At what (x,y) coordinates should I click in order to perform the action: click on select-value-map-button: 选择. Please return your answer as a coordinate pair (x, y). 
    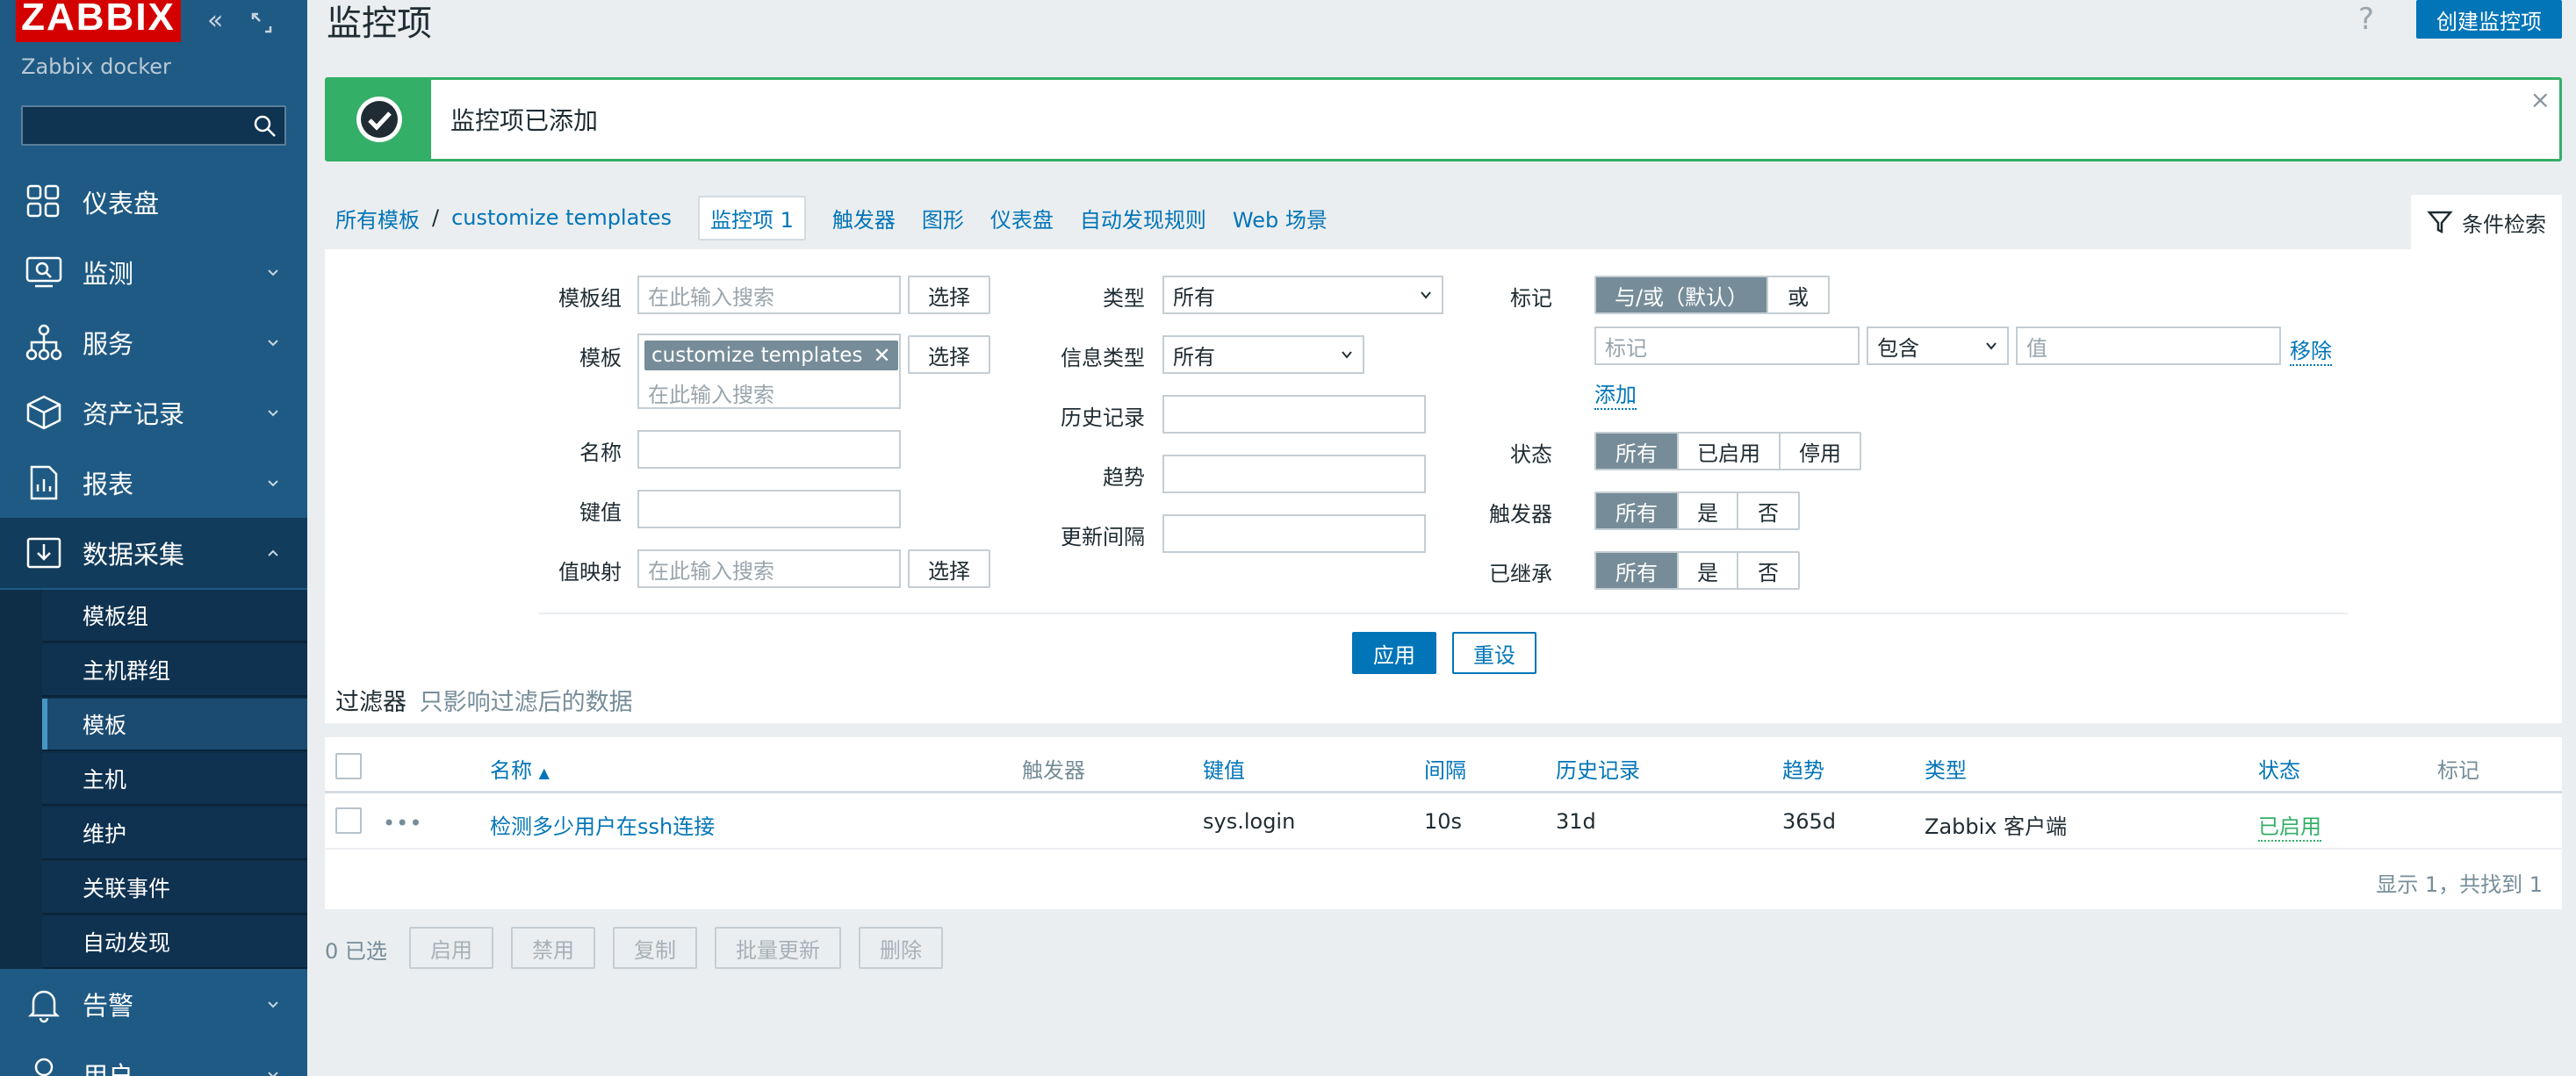
    Looking at the image, I should click on (949, 568).